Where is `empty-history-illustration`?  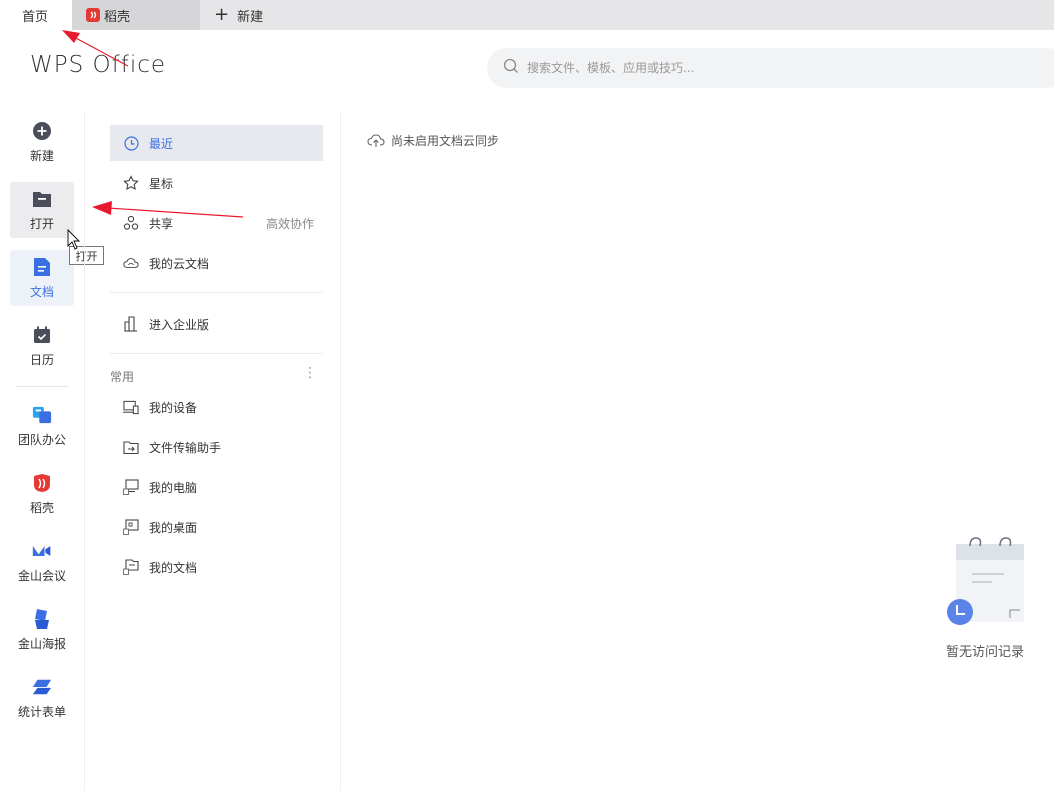 empty-history-illustration is located at coordinates (987, 582).